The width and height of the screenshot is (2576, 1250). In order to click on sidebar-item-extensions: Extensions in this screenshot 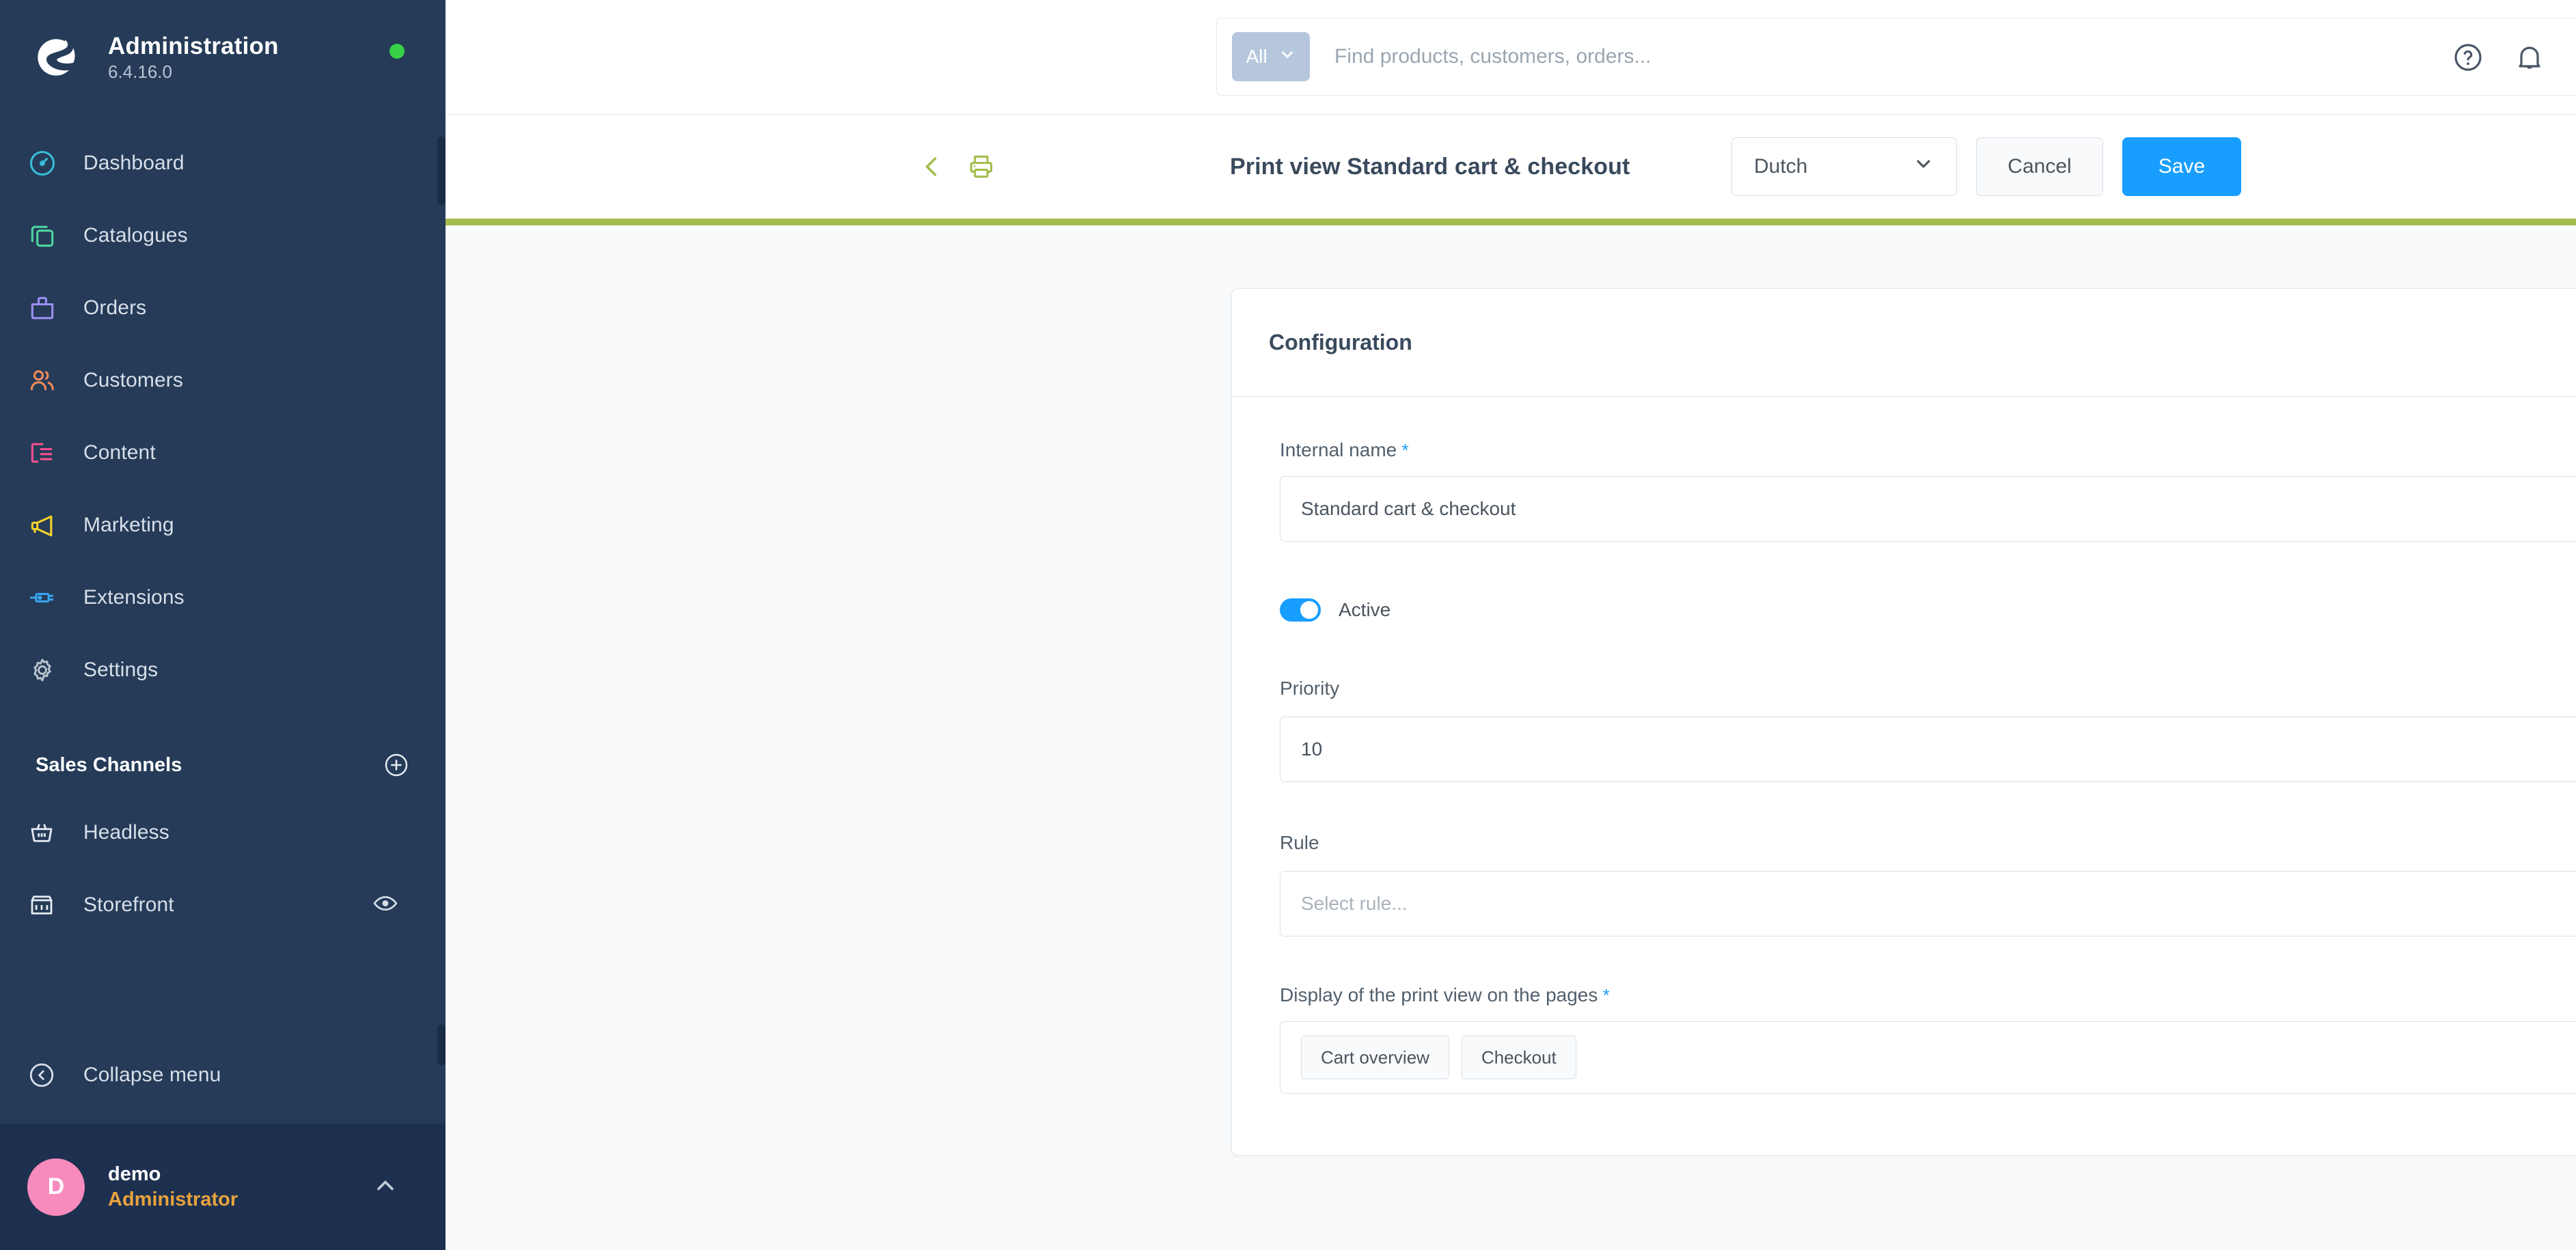, I will do `click(223, 597)`.